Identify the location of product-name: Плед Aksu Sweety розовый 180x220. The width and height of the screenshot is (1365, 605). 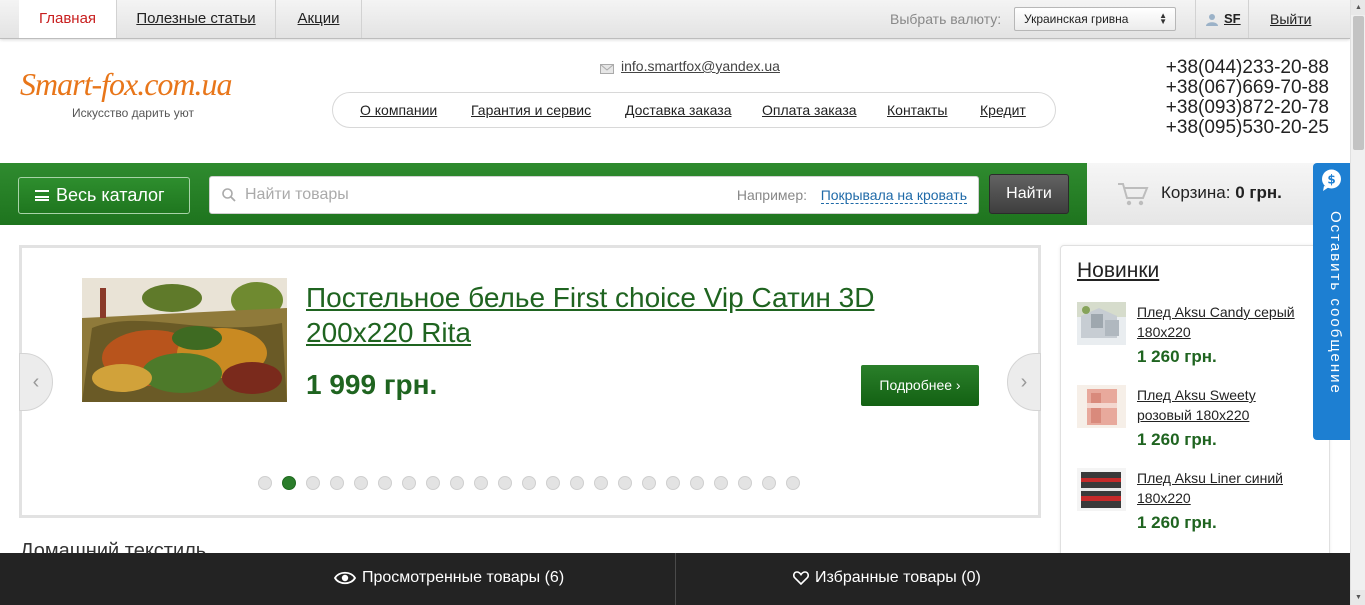
(1224, 405).